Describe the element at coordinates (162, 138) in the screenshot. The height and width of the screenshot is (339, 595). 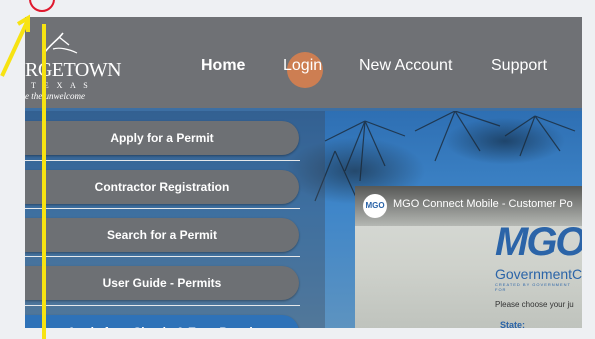
I see `apply-permit-button: Apply for a Permit` at that location.